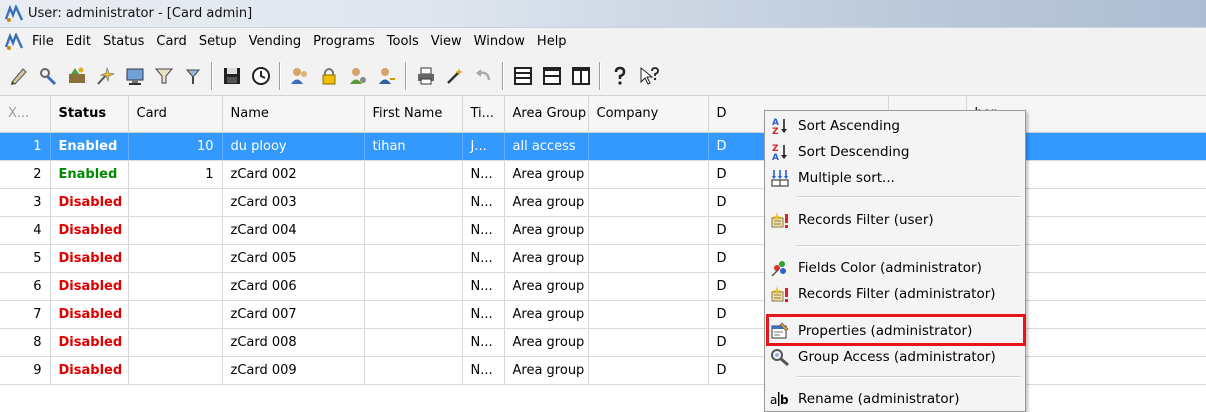 The height and width of the screenshot is (412, 1206). I want to click on records-filter-icon, so click(780, 294).